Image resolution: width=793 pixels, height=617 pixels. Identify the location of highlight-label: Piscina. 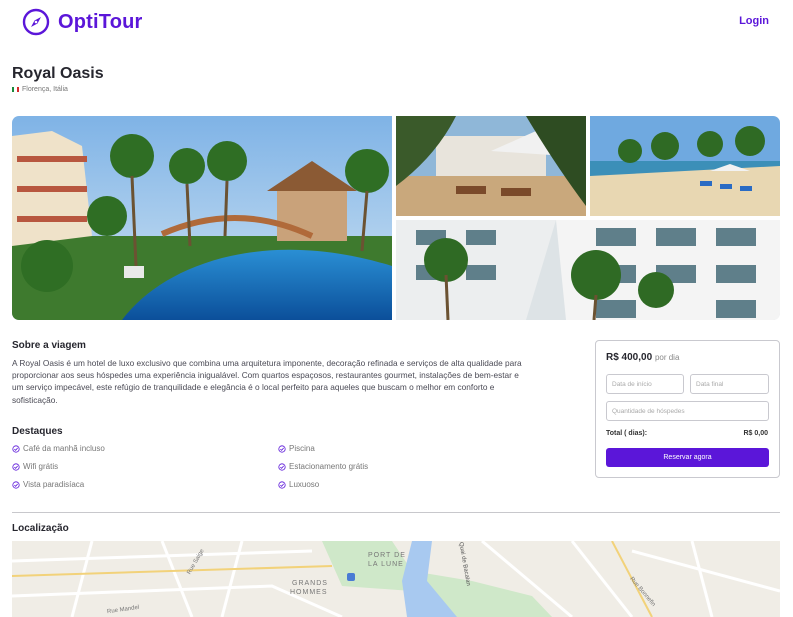
(302, 448).